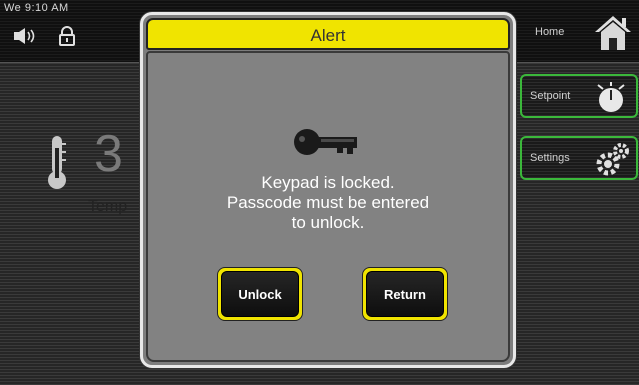  What do you see at coordinates (108, 206) in the screenshot?
I see `background-temperature-label: Temp` at bounding box center [108, 206].